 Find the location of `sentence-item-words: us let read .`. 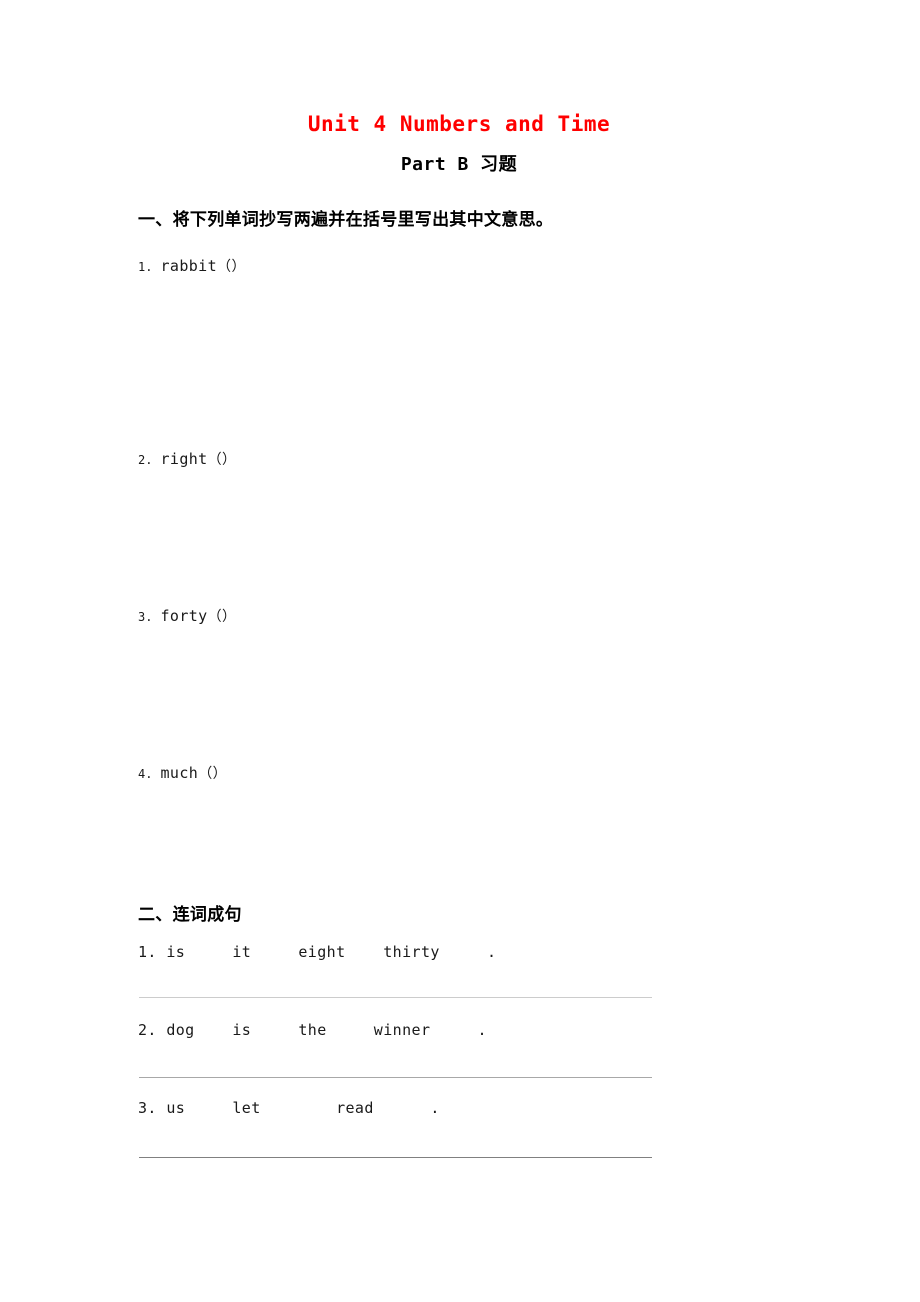

sentence-item-words: us let read . is located at coordinates (303, 1108).